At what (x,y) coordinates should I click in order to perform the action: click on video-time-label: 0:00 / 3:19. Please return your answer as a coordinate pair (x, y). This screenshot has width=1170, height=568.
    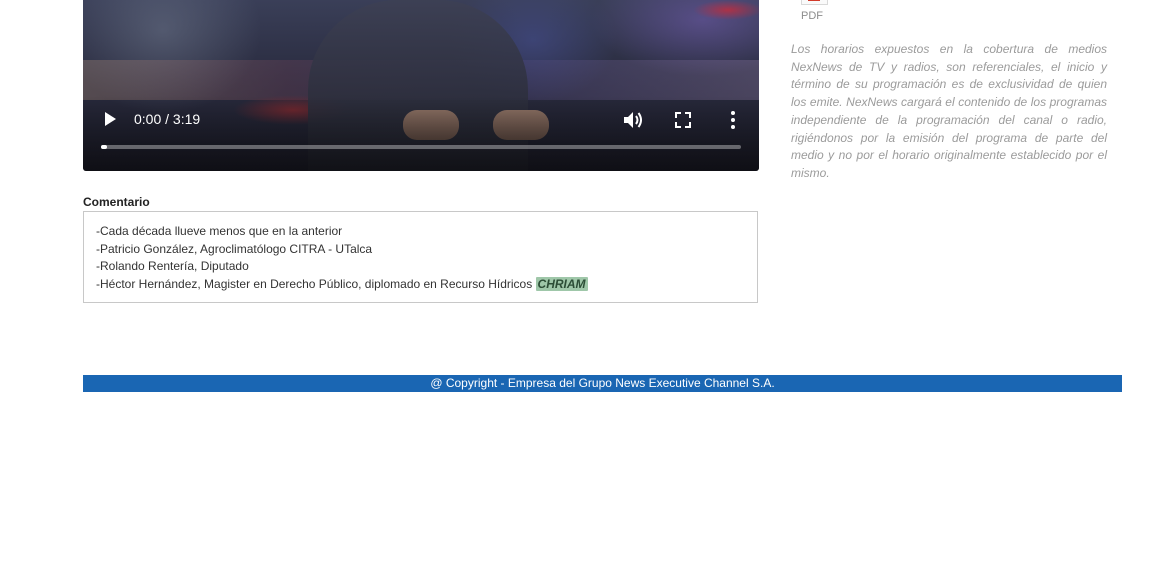
    Looking at the image, I should click on (167, 119).